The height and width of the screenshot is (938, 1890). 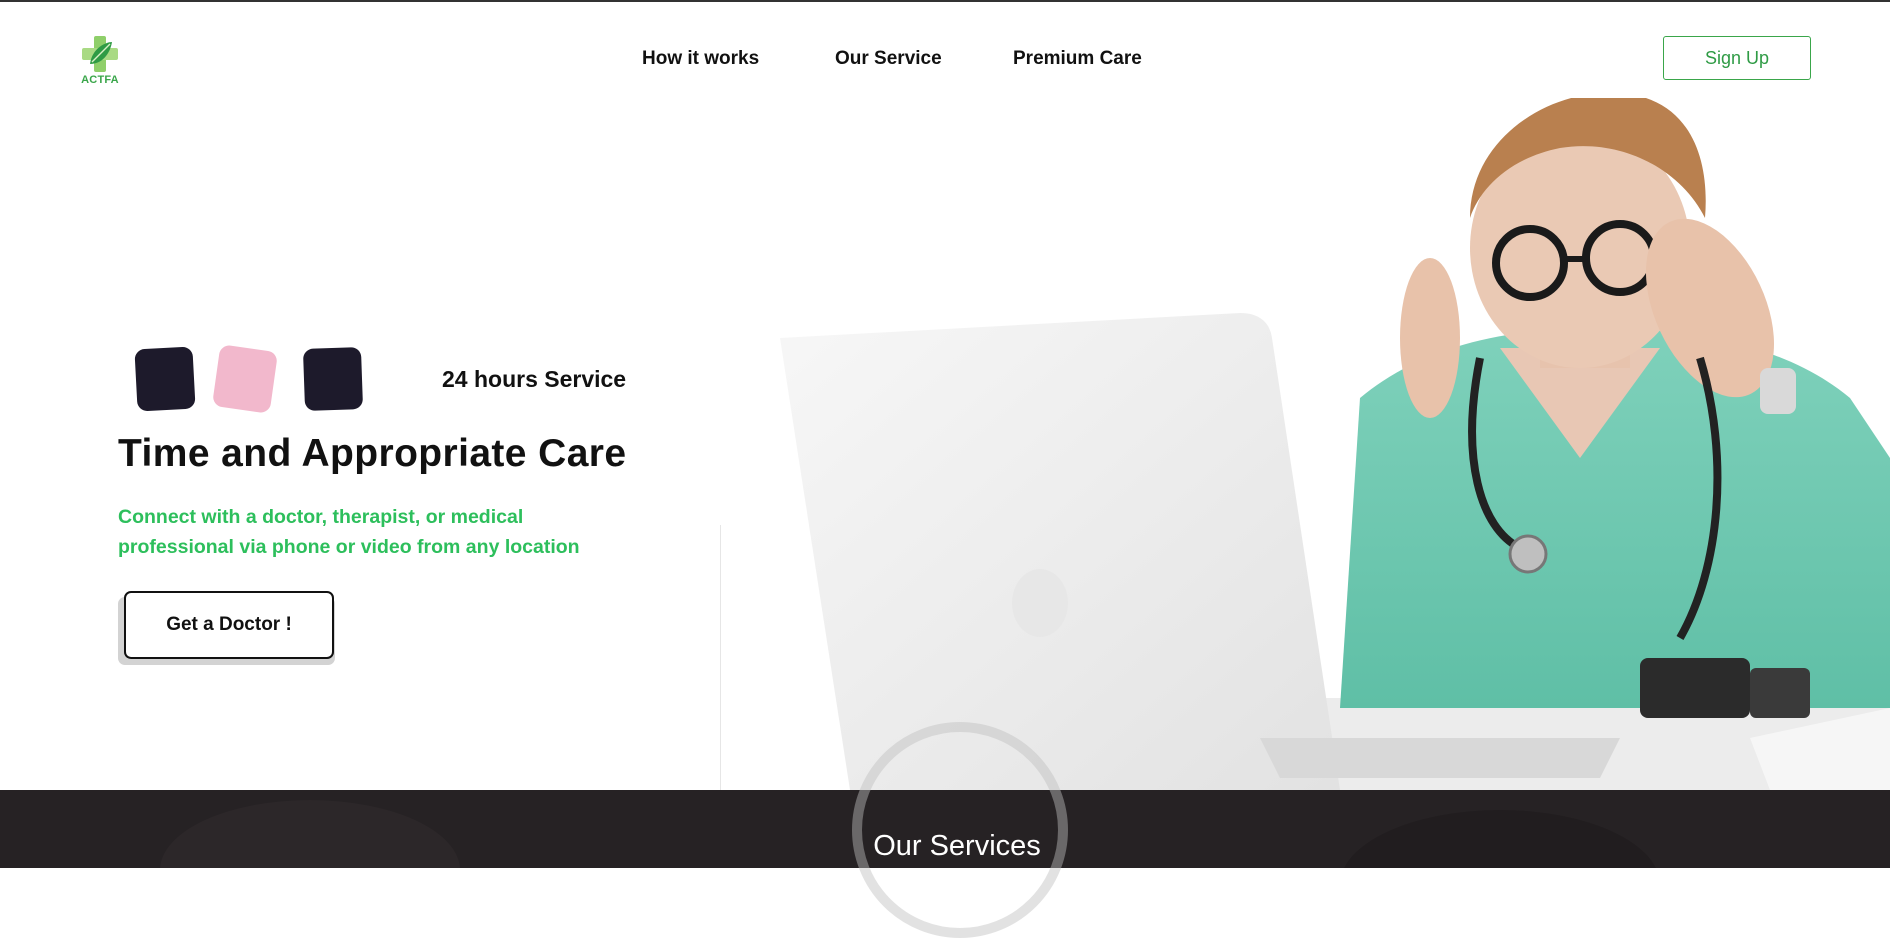 What do you see at coordinates (1737, 58) in the screenshot?
I see `sign-up-button: Sign Up` at bounding box center [1737, 58].